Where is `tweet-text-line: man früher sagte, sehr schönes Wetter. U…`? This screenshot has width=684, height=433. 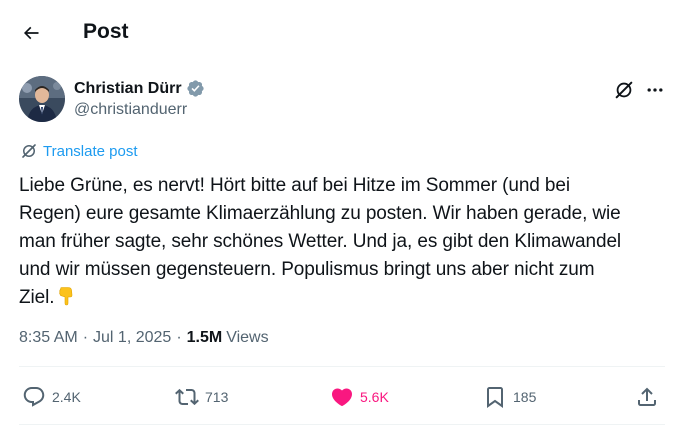 tweet-text-line: man früher sagte, sehr schönes Wetter. U… is located at coordinates (320, 241).